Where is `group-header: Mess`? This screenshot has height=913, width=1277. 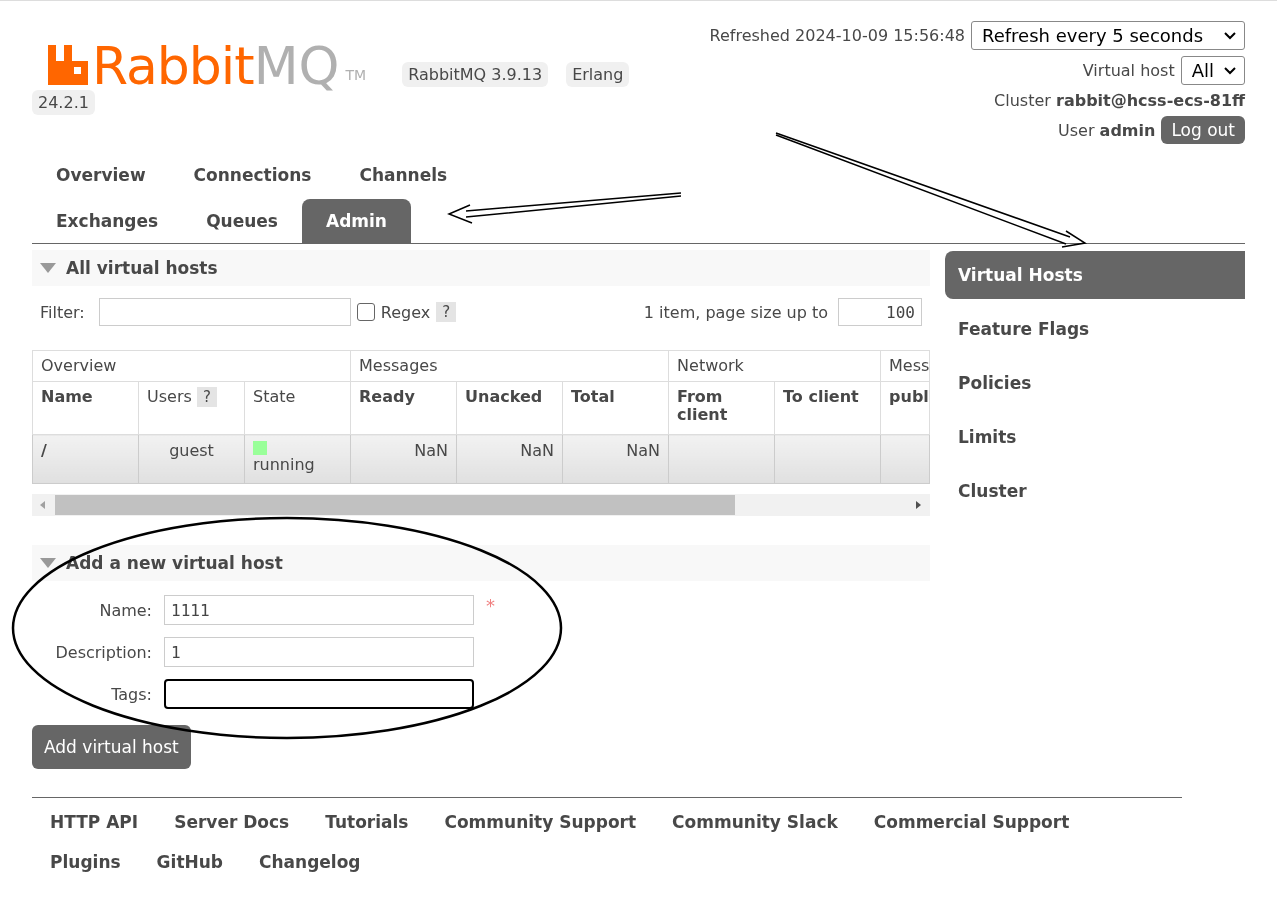
group-header: Mess is located at coordinates (905, 366).